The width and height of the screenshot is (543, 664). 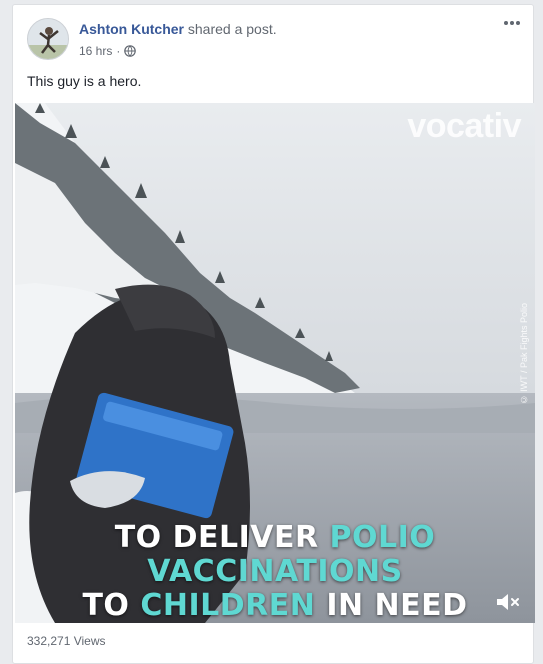 I want to click on caption-line-3-a: TO, so click(x=111, y=605).